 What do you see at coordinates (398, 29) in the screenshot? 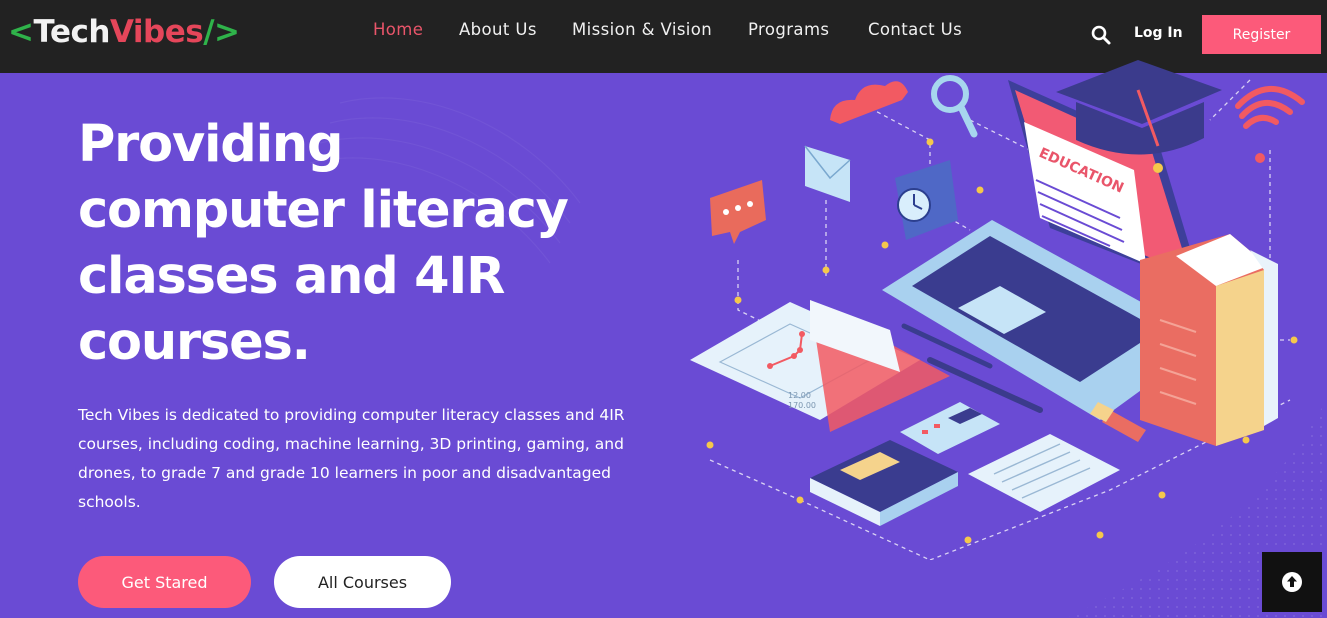
I see `nav-home: Home` at bounding box center [398, 29].